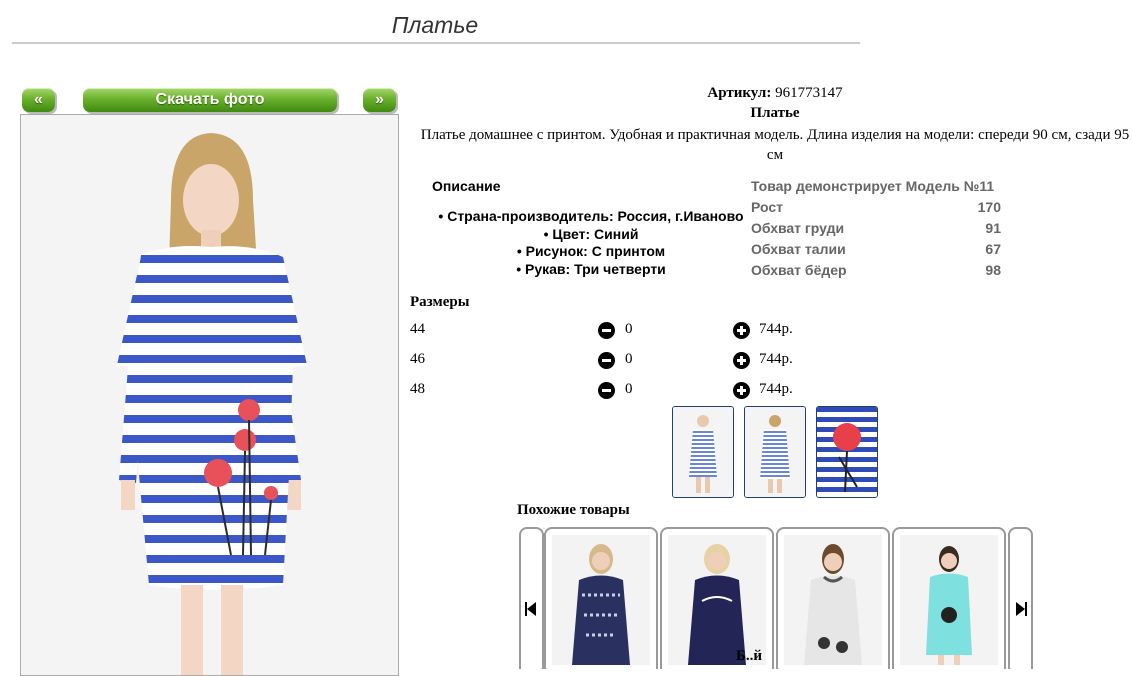 The height and width of the screenshot is (676, 1133). Describe the element at coordinates (436, 43) in the screenshot. I see `title-divider` at that location.